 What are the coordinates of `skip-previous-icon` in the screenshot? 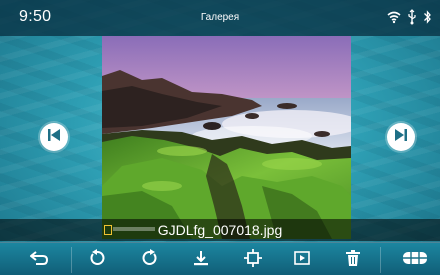 It's located at (54, 137).